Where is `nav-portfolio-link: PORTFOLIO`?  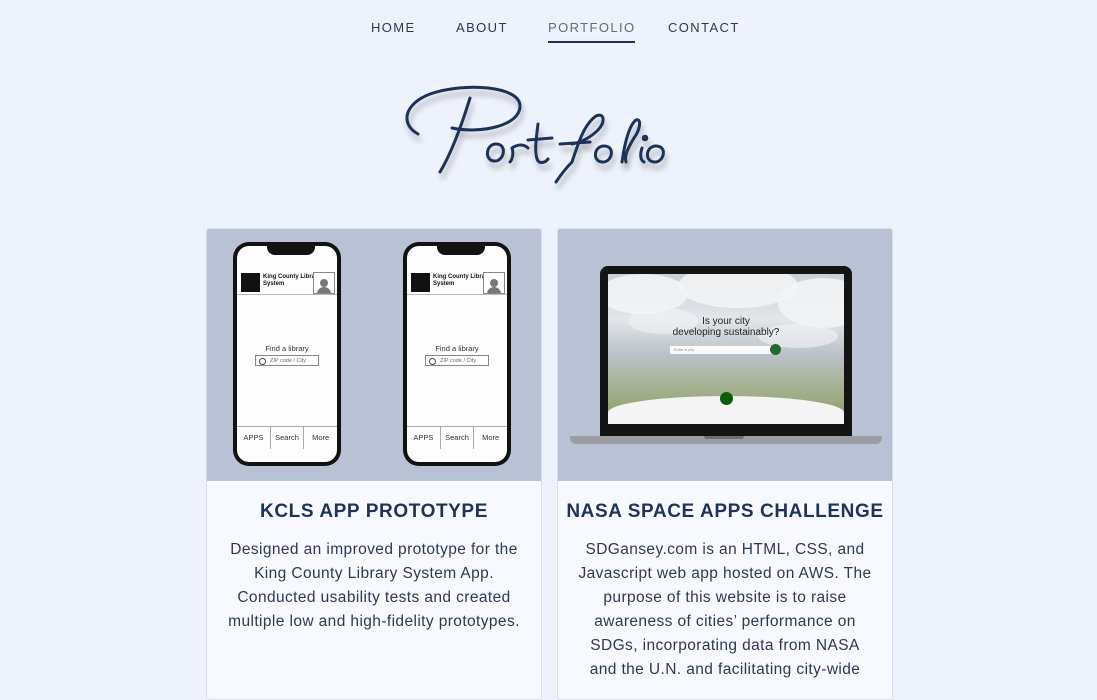 nav-portfolio-link: PORTFOLIO is located at coordinates (592, 31).